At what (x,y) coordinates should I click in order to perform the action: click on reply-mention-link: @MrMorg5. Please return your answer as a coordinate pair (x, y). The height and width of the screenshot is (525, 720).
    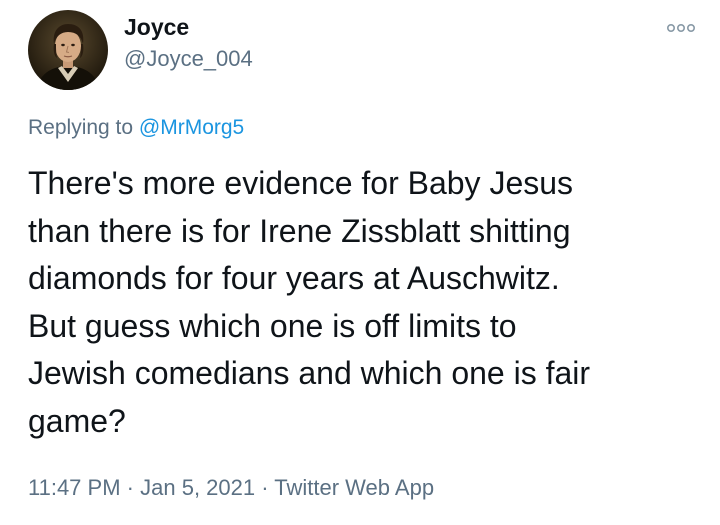
    Looking at the image, I should click on (191, 127).